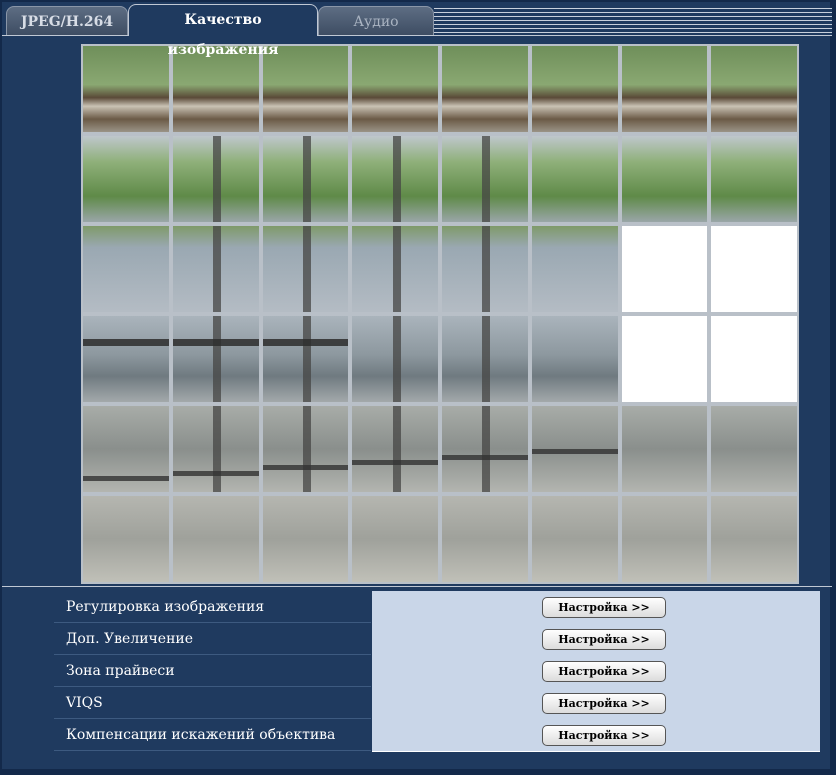  I want to click on grid-cell-r4-c6, so click(664, 449).